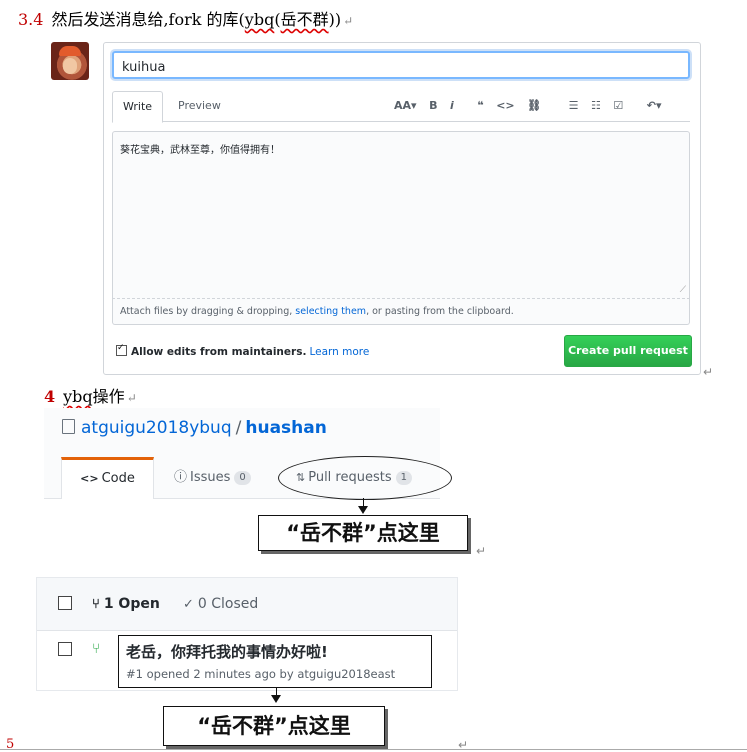 This screenshot has height=752, width=747. I want to click on tab-issues: ⓘ Issues 0, so click(212, 477).